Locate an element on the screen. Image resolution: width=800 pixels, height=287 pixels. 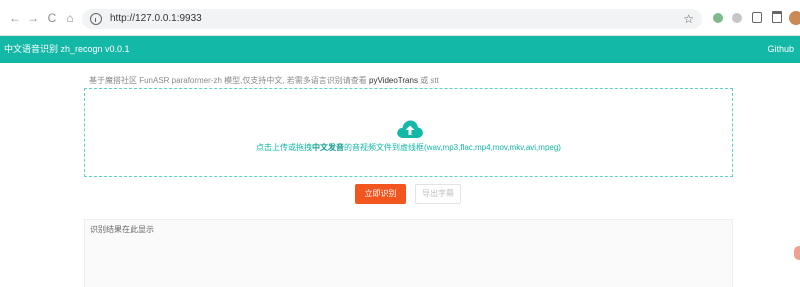
cloud-upload-icon is located at coordinates (410, 129).